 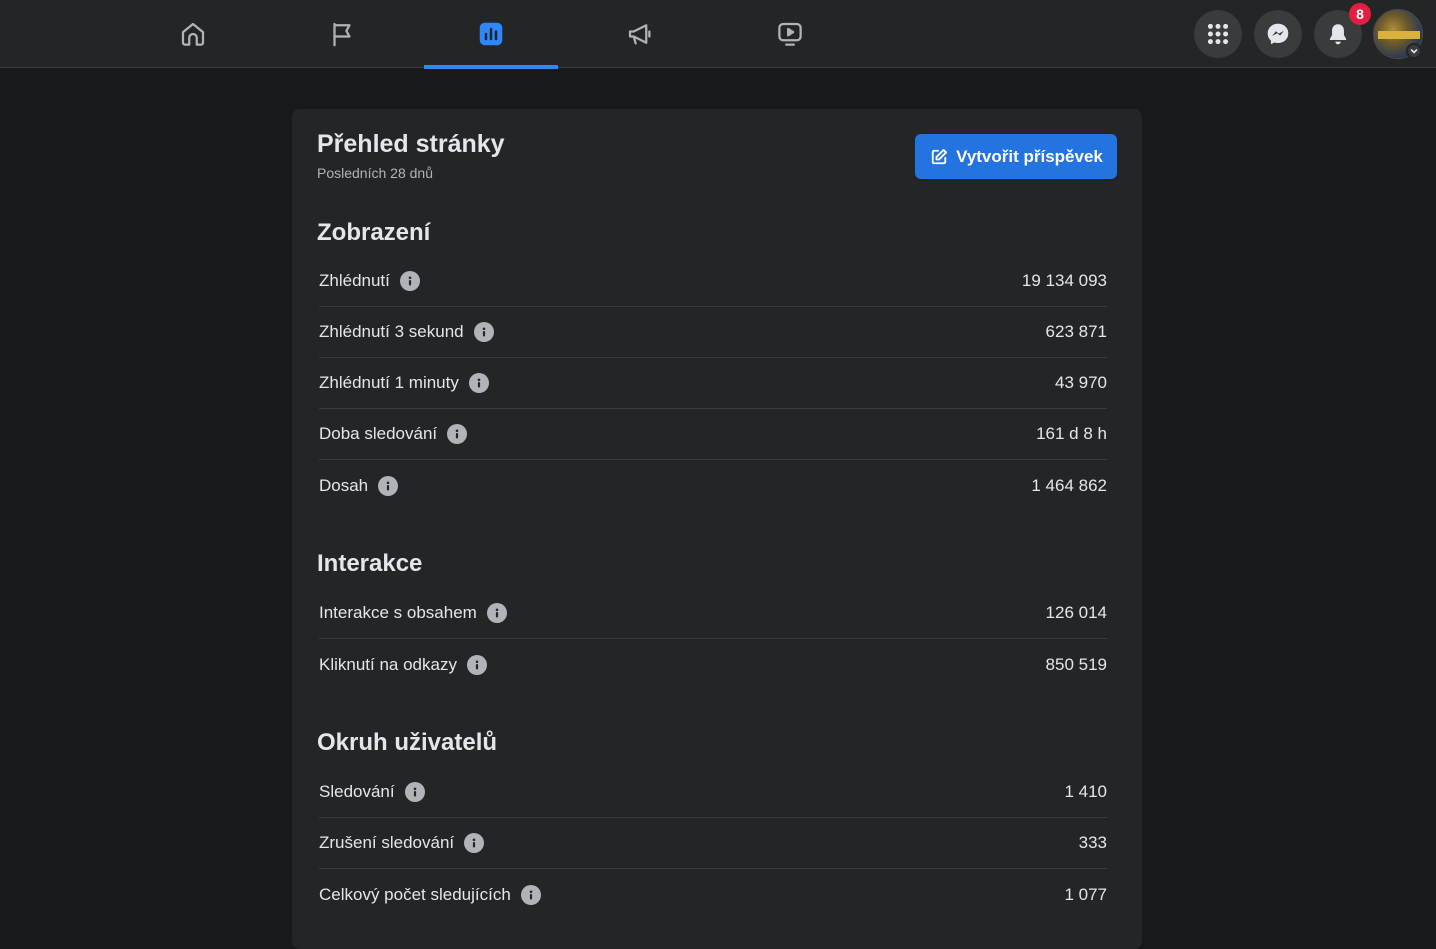 What do you see at coordinates (713, 894) in the screenshot?
I see `metric-row: Celkový počet sledujících 1 077` at bounding box center [713, 894].